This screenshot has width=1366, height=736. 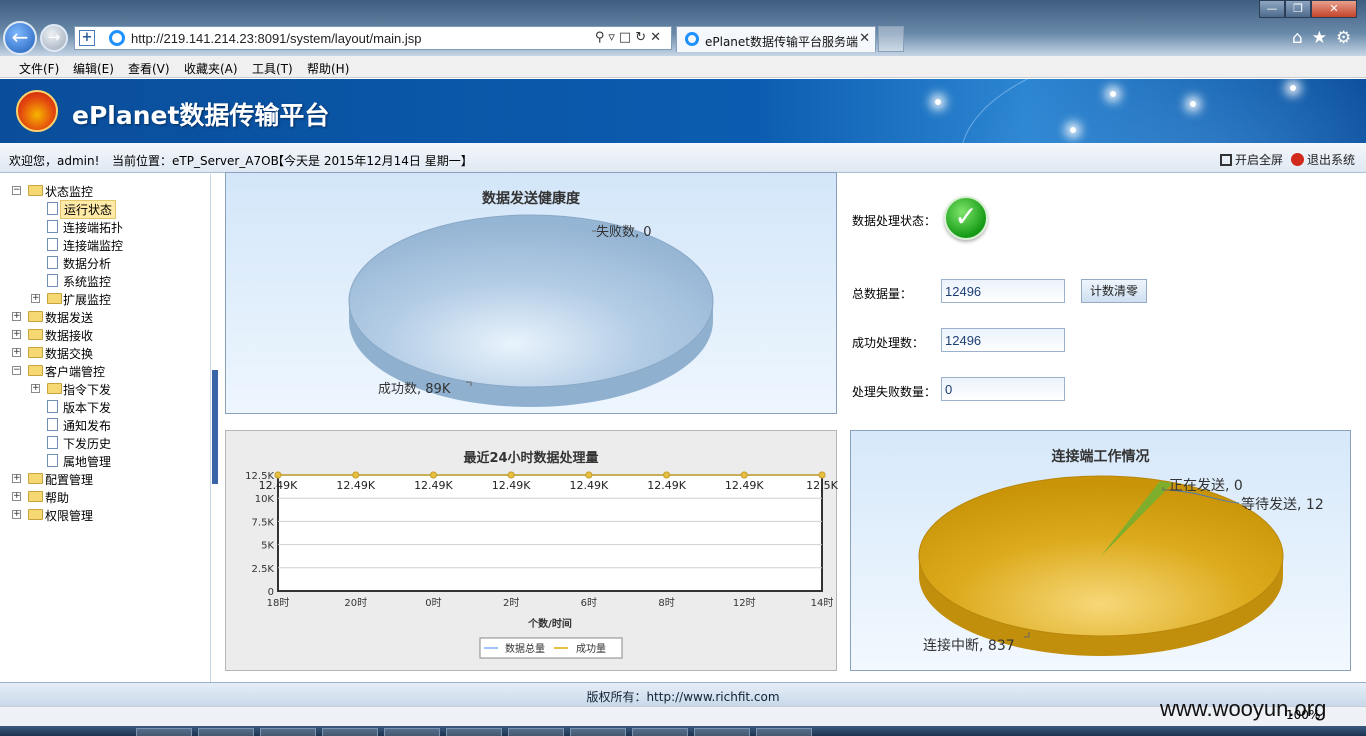 What do you see at coordinates (630, 37) in the screenshot?
I see `address-tools-icon: ⚲▿□↻✕` at bounding box center [630, 37].